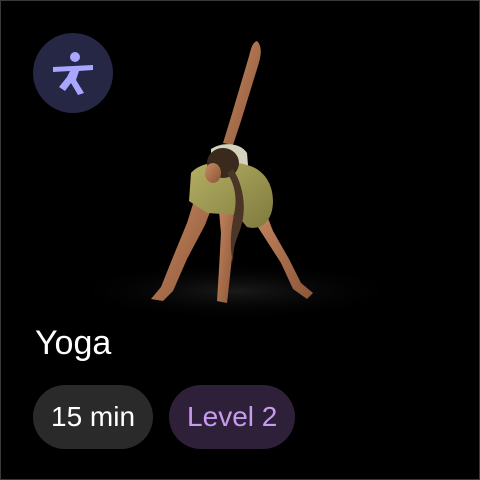  Describe the element at coordinates (93, 417) in the screenshot. I see `duration-chip: 15 min` at that location.